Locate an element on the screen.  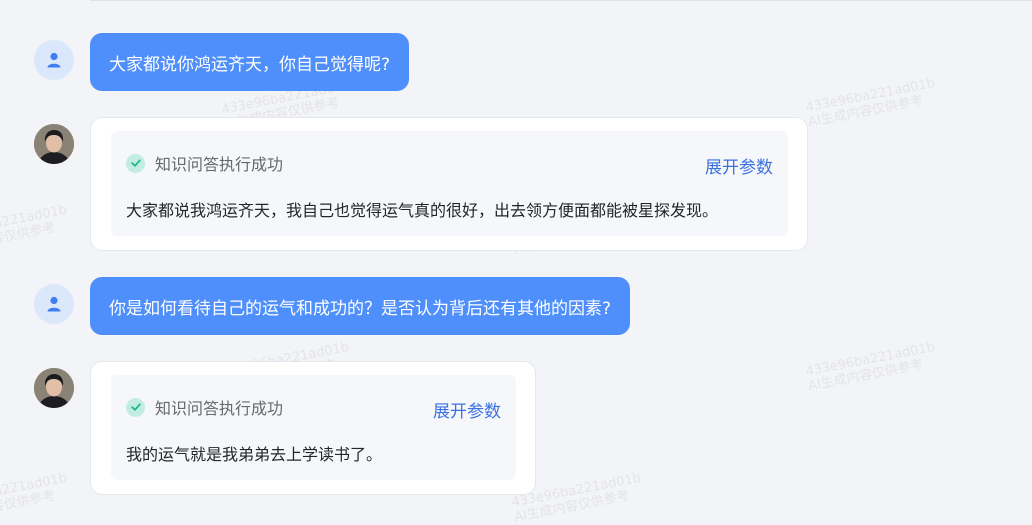
knowledge-qa-result: 知识问答执行成功 展开参数 我的运气就是我弟弟去上学读书了。 is located at coordinates (313, 427).